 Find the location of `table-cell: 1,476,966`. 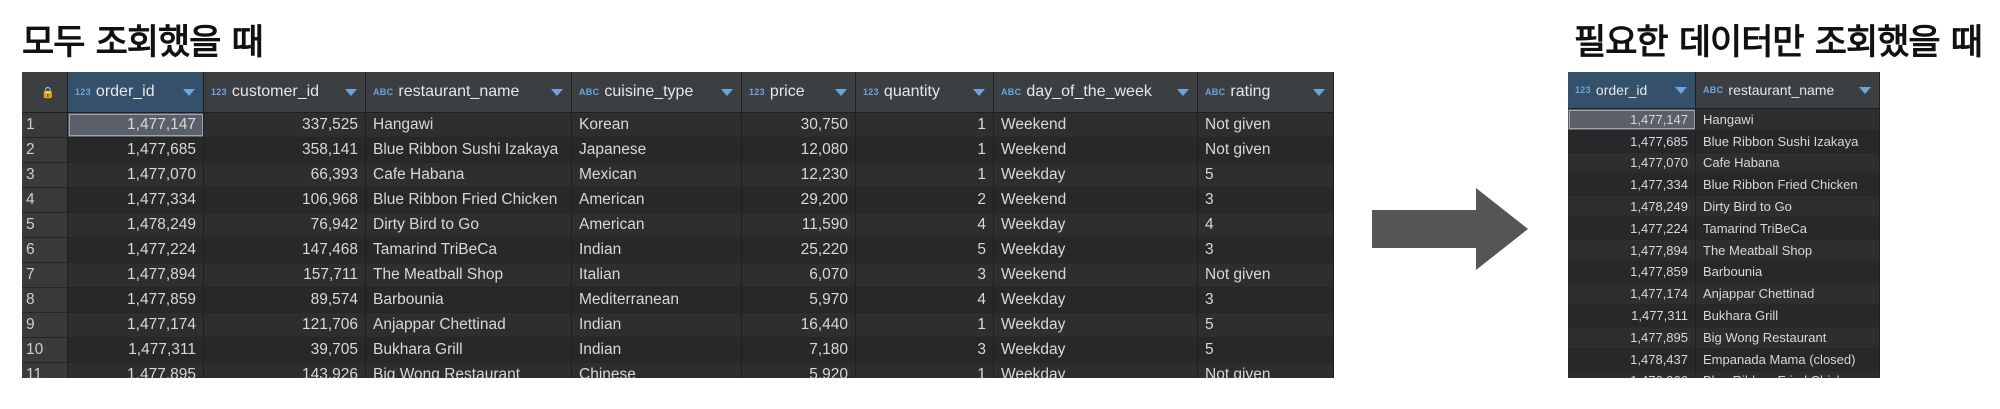

table-cell: 1,476,966 is located at coordinates (1632, 374).